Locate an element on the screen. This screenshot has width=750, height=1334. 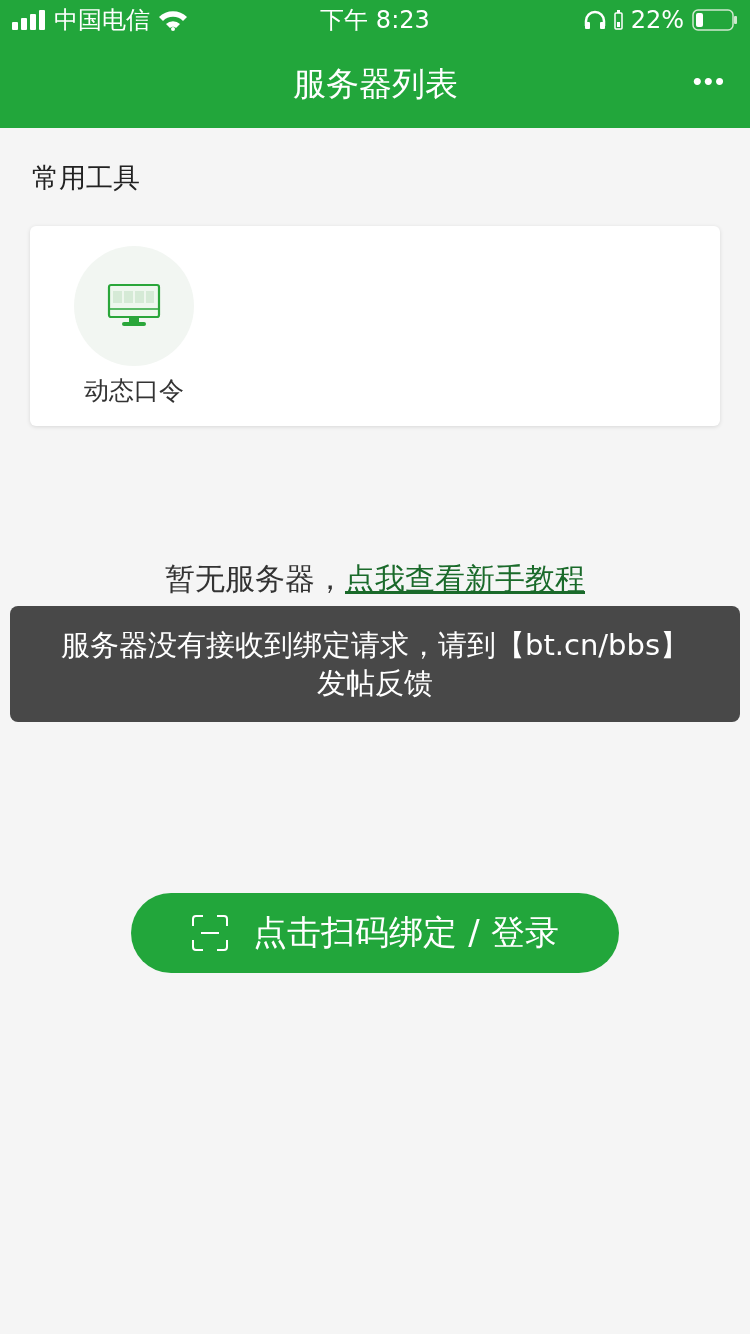
empty-message: 暂无服务器， is located at coordinates (255, 579).